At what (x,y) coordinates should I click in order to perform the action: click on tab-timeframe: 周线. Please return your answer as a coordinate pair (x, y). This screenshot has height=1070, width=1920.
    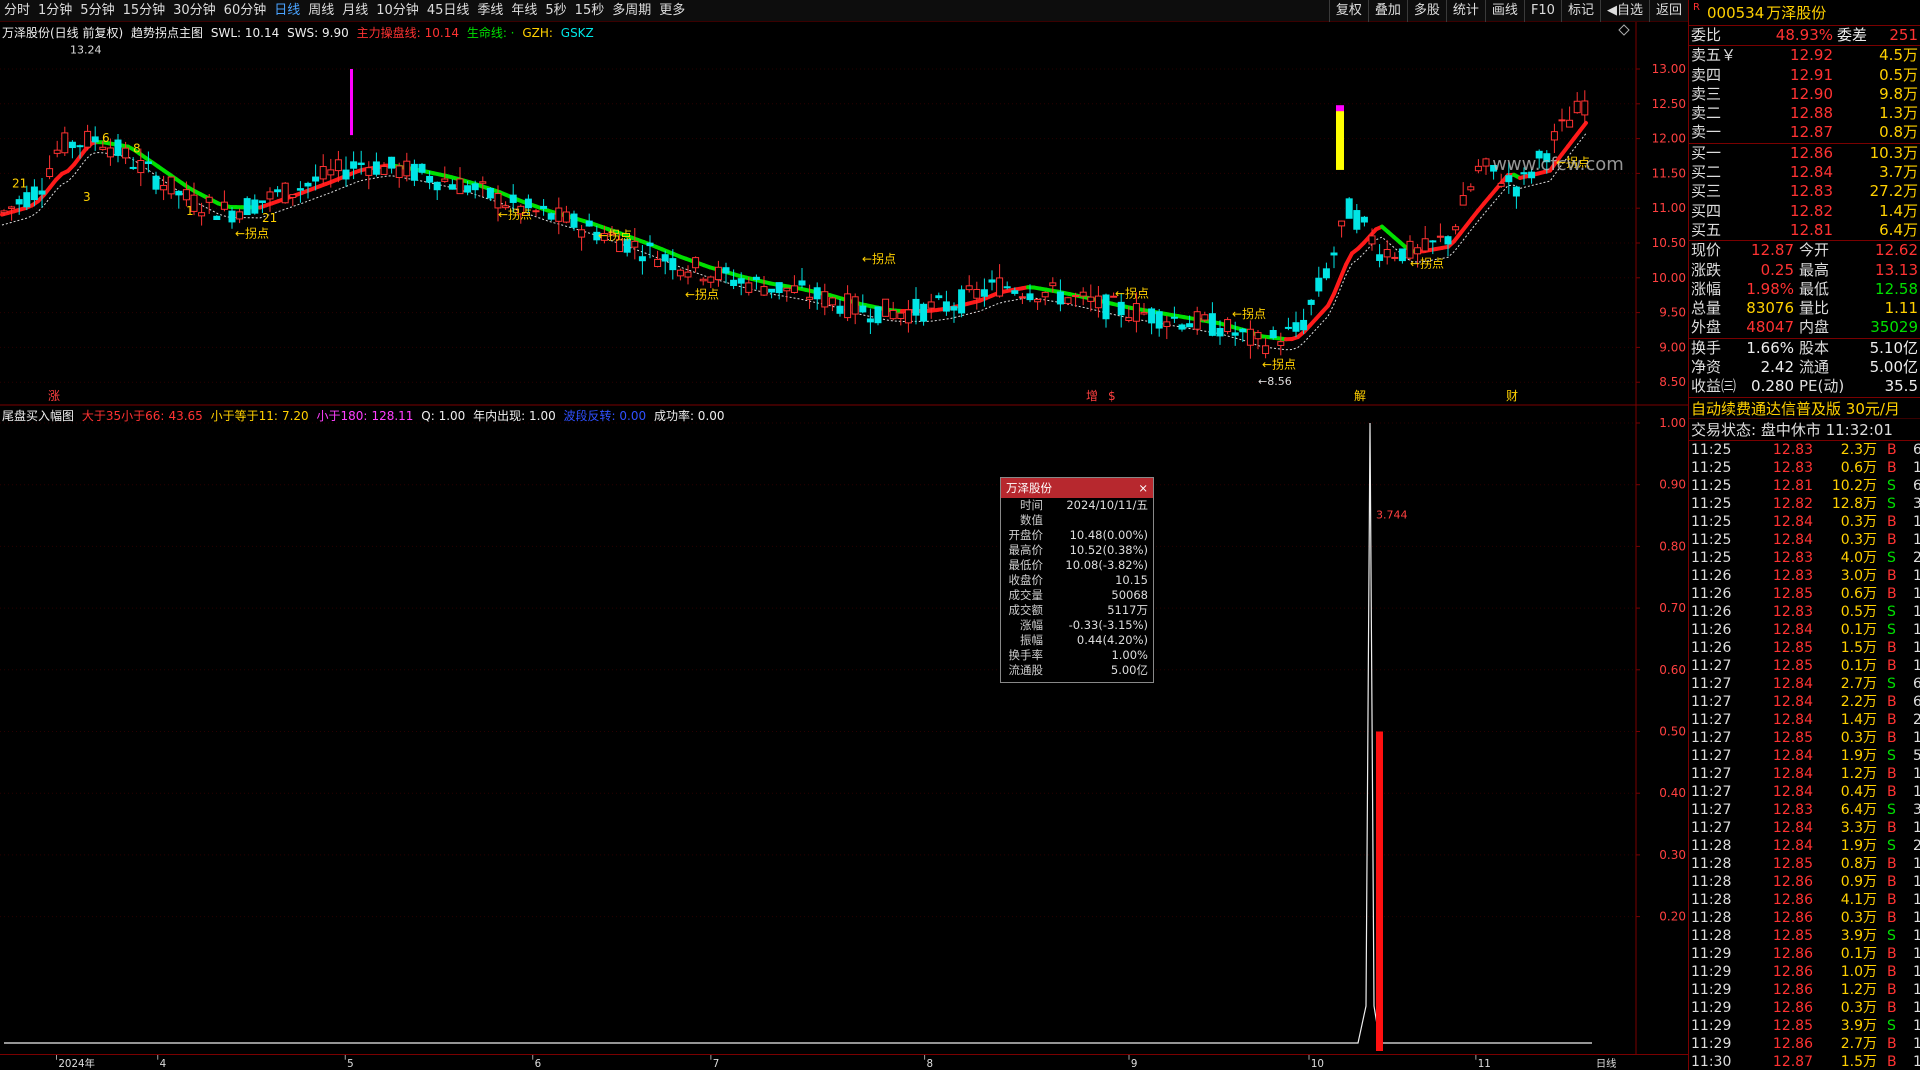
    Looking at the image, I should click on (321, 11).